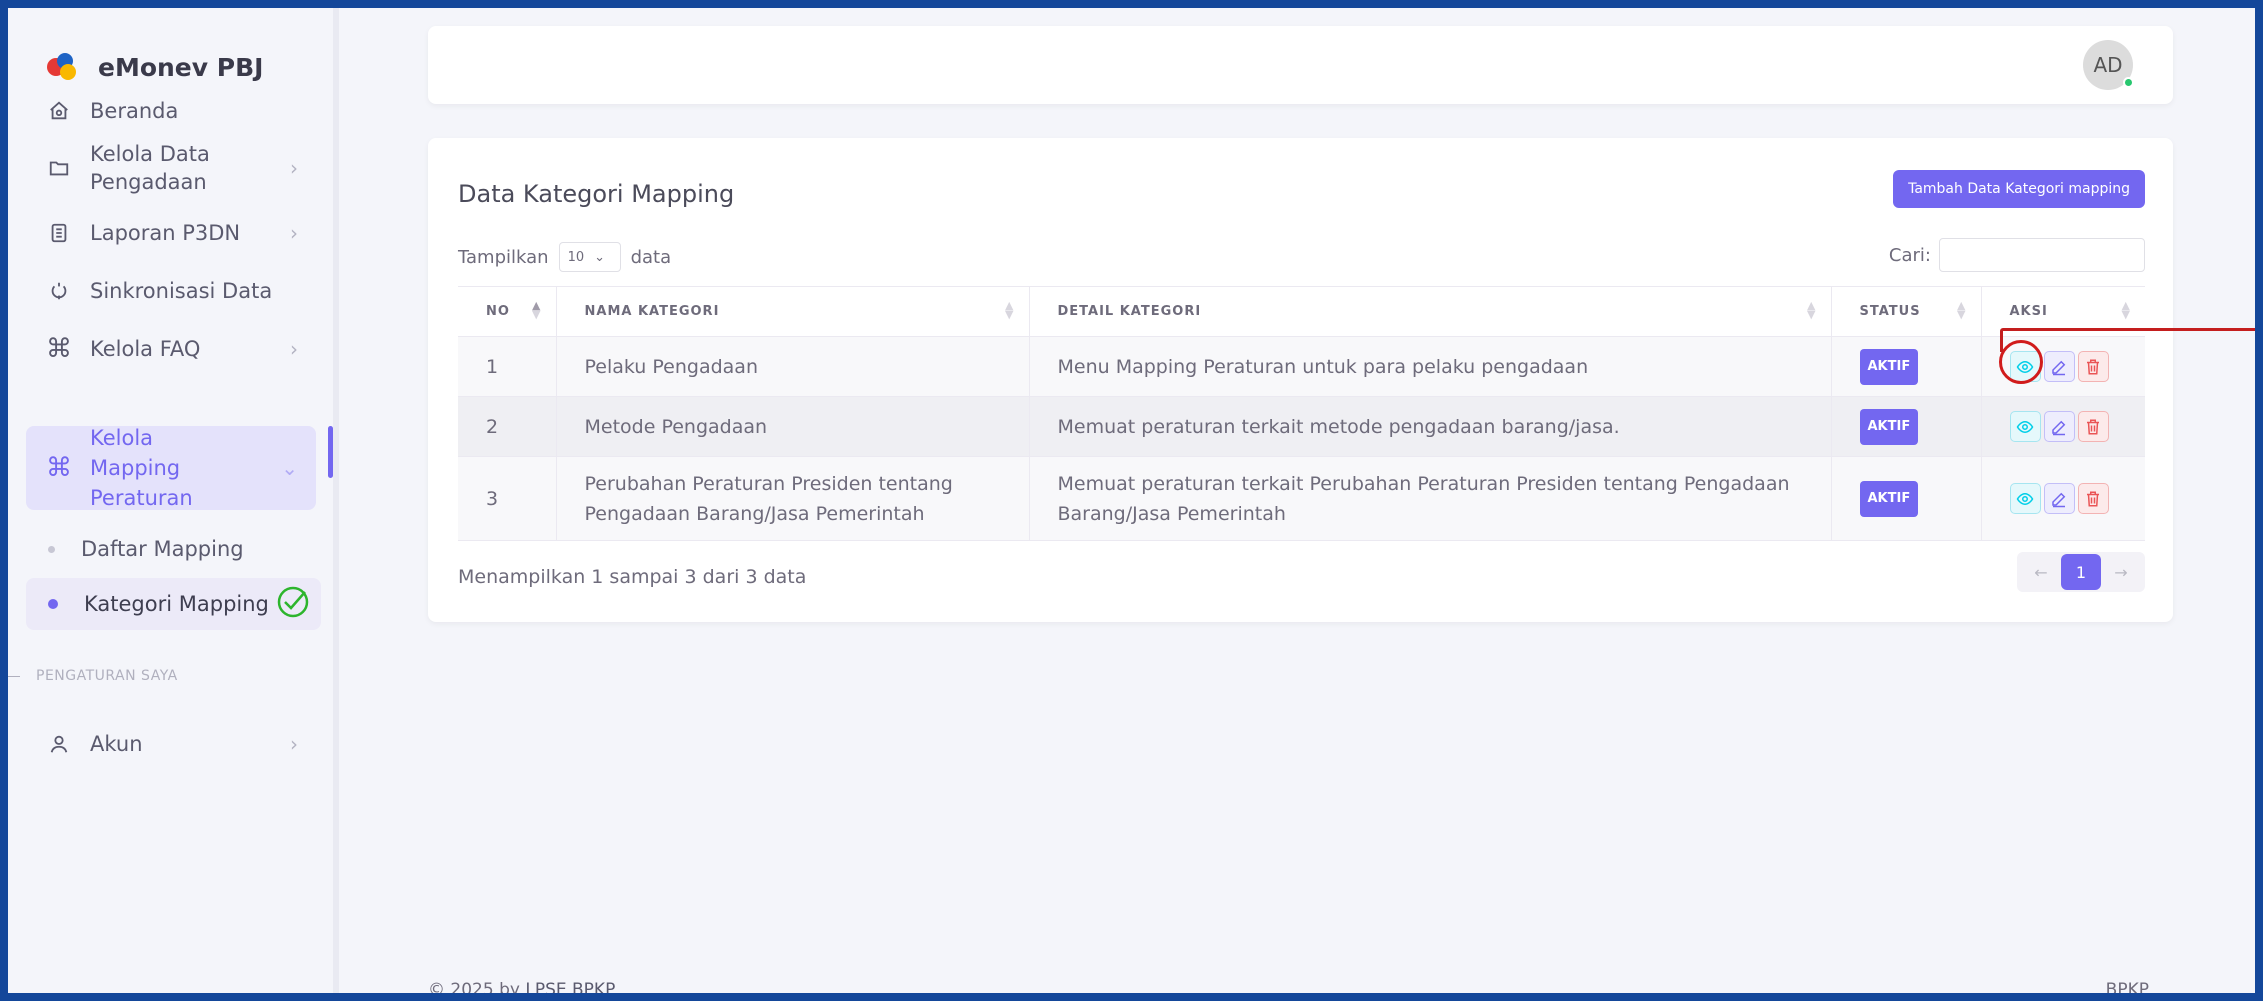 Image resolution: width=2263 pixels, height=1001 pixels. I want to click on column-header-no: NO ▲ ▼, so click(507, 311).